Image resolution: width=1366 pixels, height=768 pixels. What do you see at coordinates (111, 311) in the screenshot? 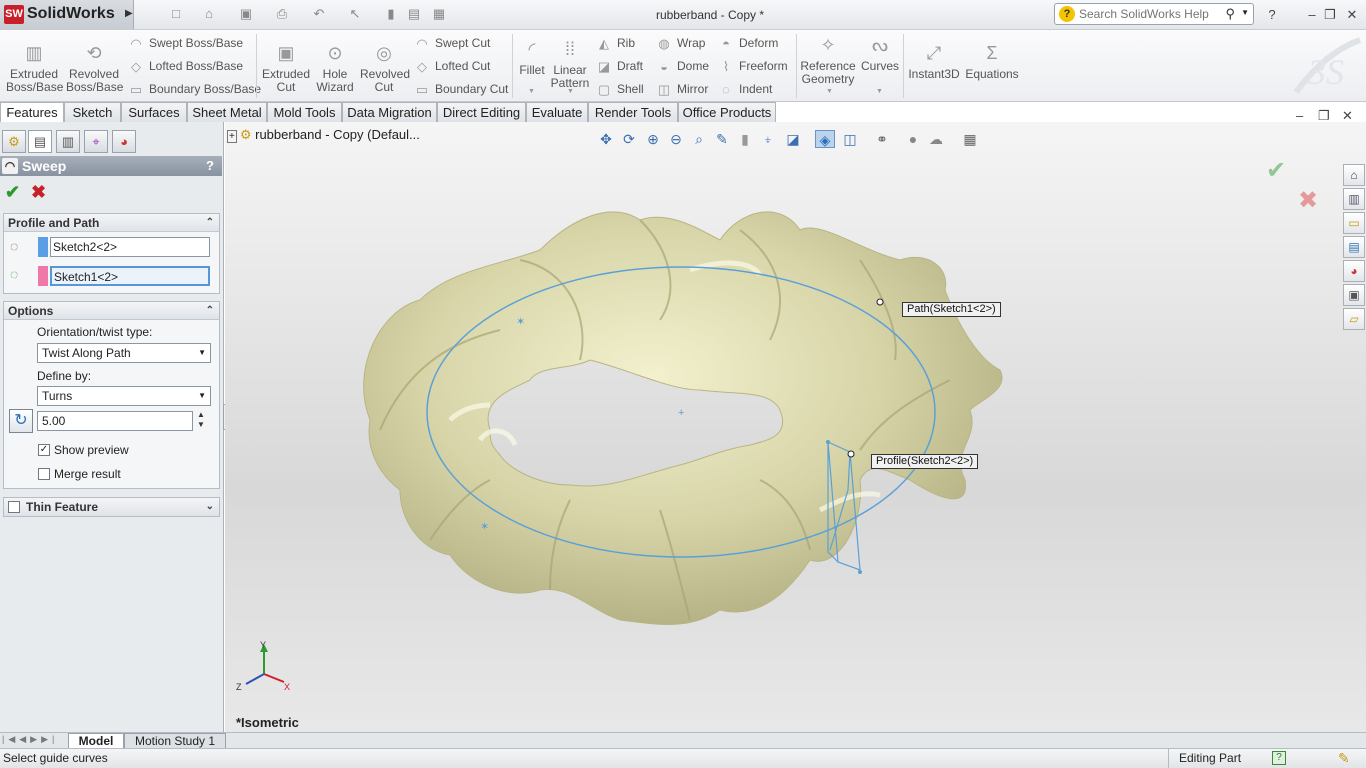
I see `options-heading: Options ⌃` at bounding box center [111, 311].